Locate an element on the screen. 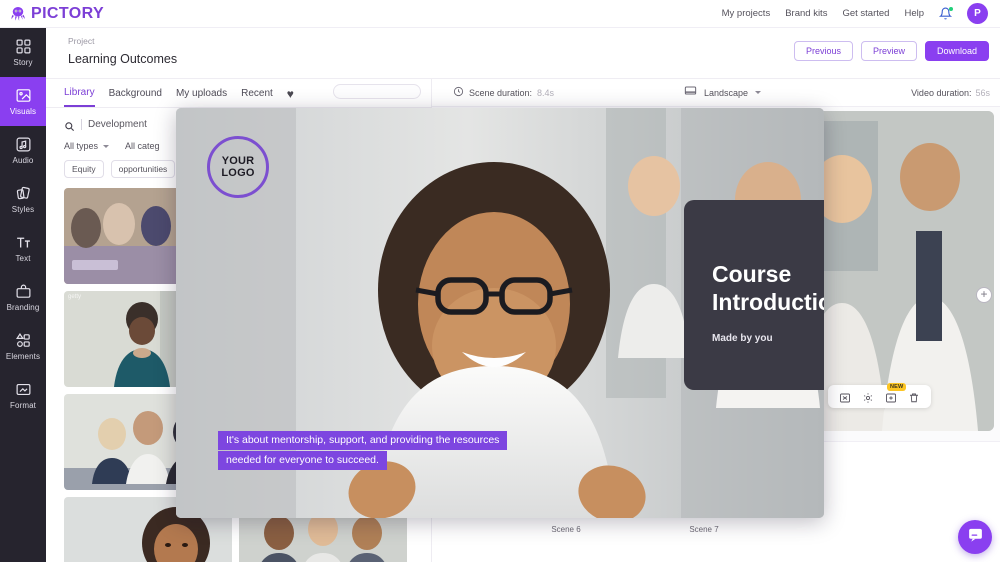  styles-icon is located at coordinates (23, 193).